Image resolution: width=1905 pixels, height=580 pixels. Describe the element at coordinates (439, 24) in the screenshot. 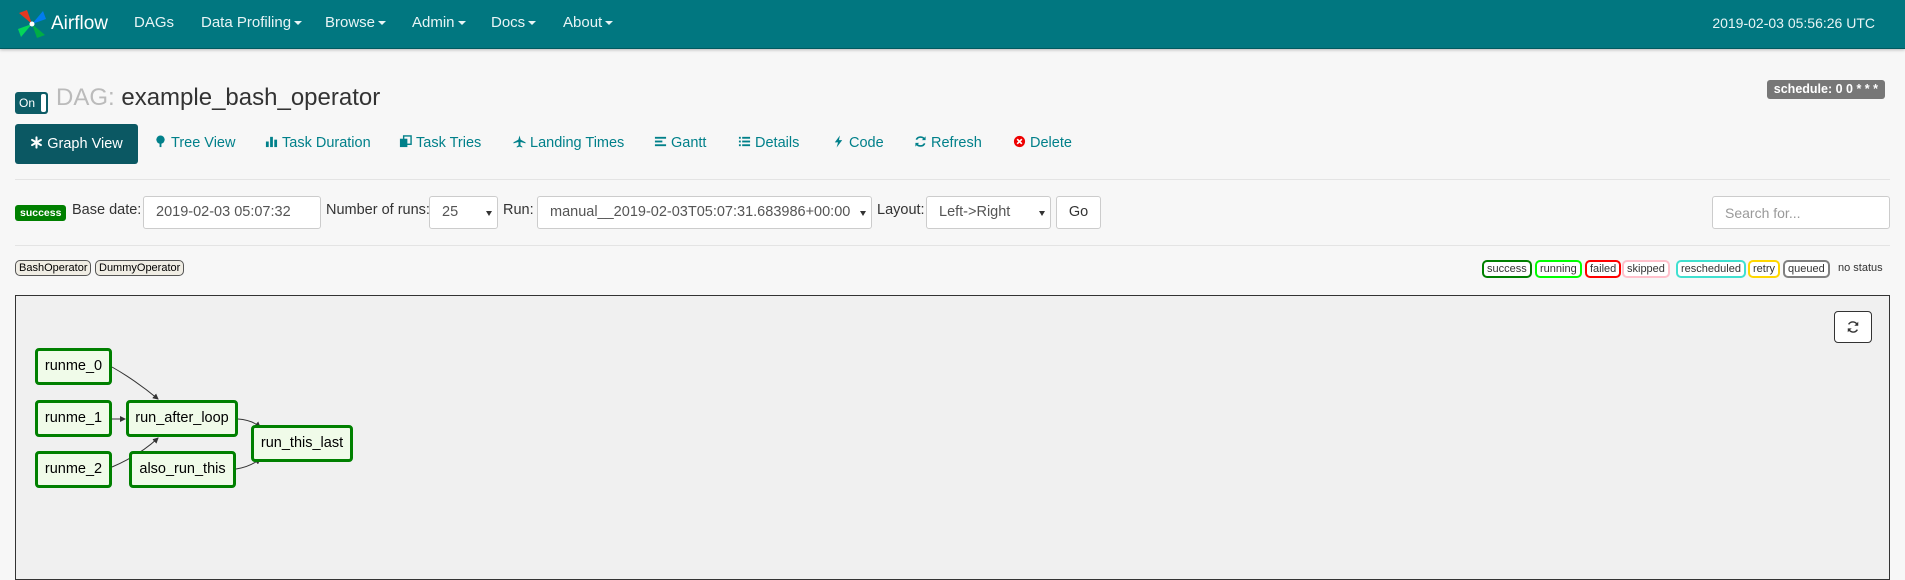

I see `nav-admin: Admin` at that location.